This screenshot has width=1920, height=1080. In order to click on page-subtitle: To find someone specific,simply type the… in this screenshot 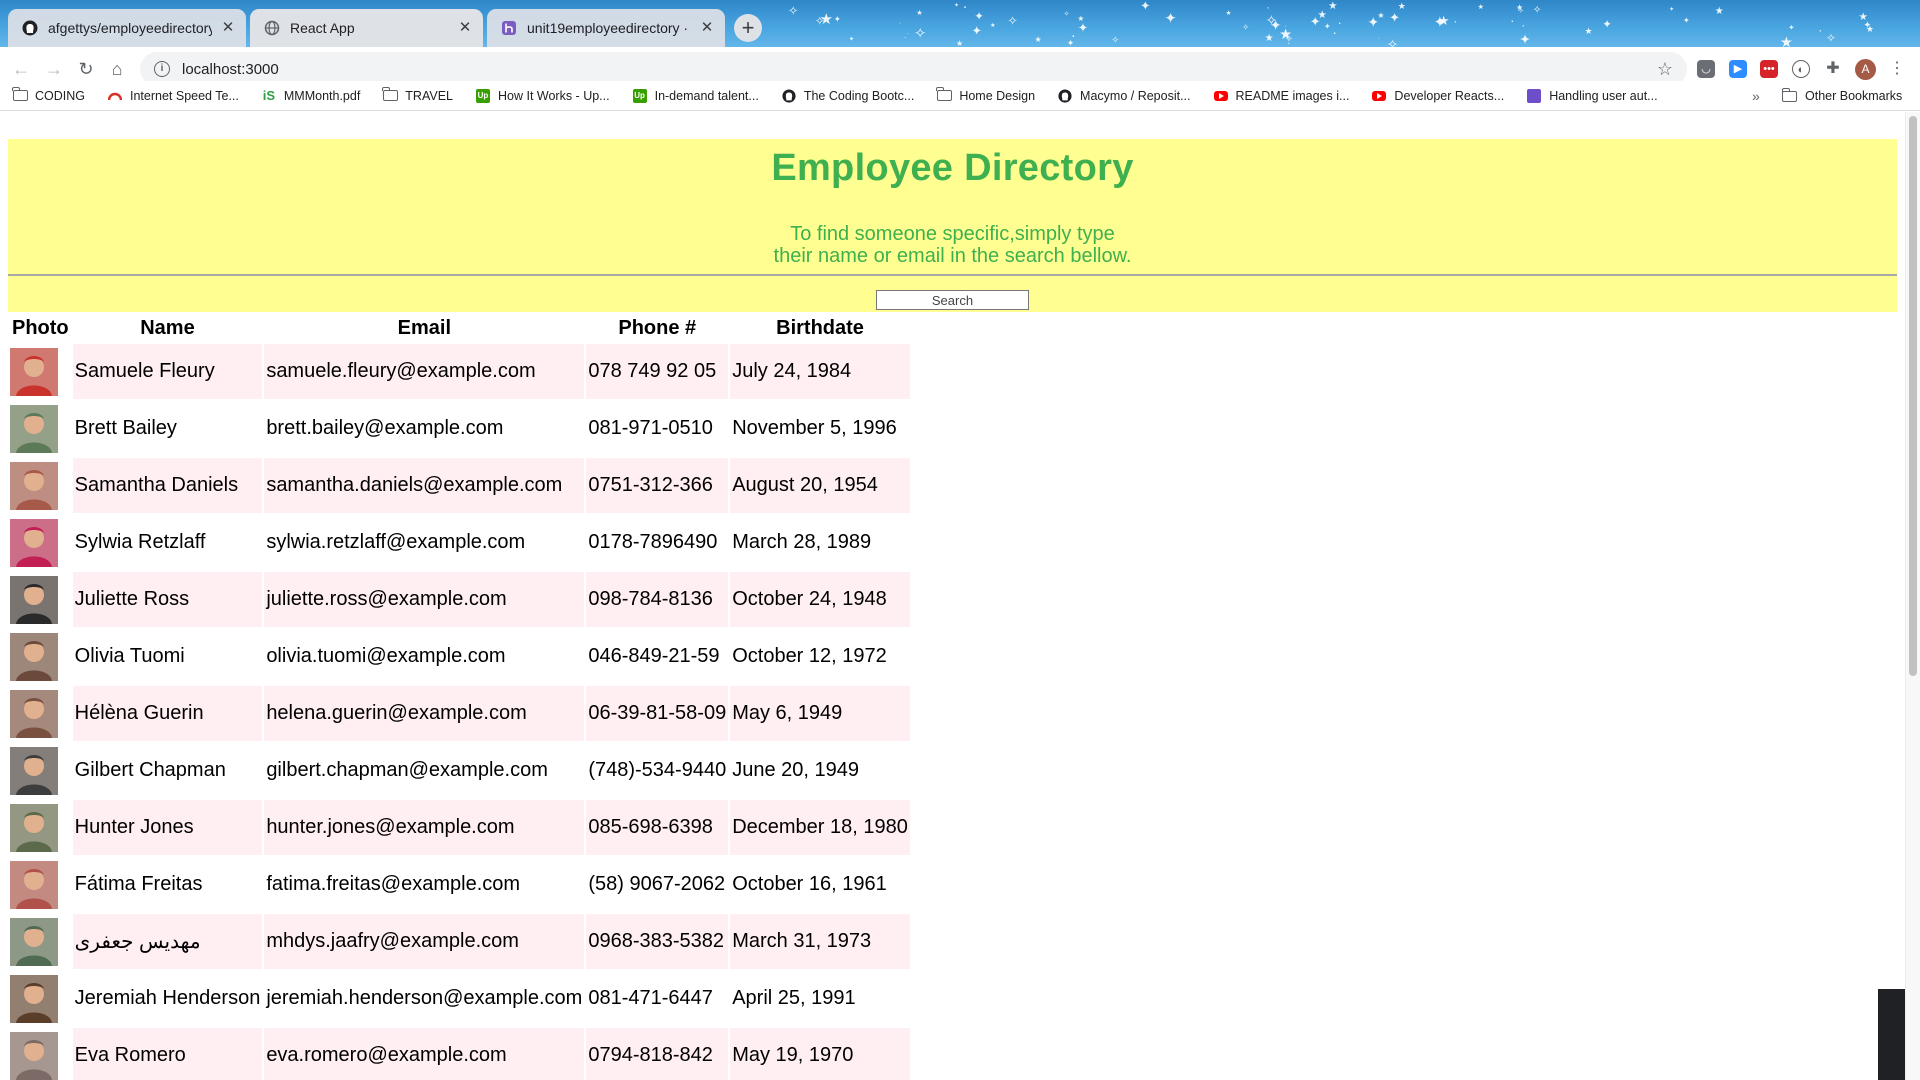, I will do `click(952, 245)`.